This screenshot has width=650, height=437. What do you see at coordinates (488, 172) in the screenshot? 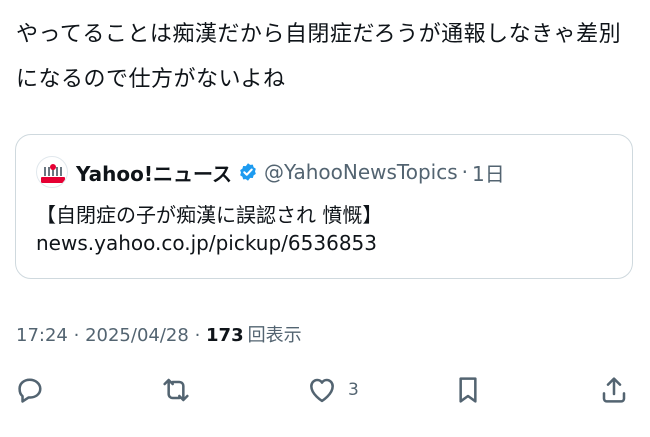
I see `quote-timestamp: 1日` at bounding box center [488, 172].